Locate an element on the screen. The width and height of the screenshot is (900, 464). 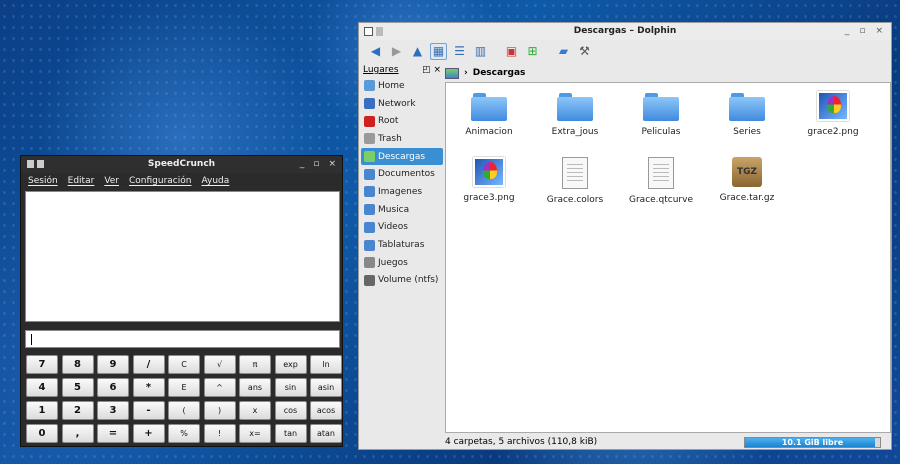
menu-configuracion: Configuración is located at coordinates (160, 181).